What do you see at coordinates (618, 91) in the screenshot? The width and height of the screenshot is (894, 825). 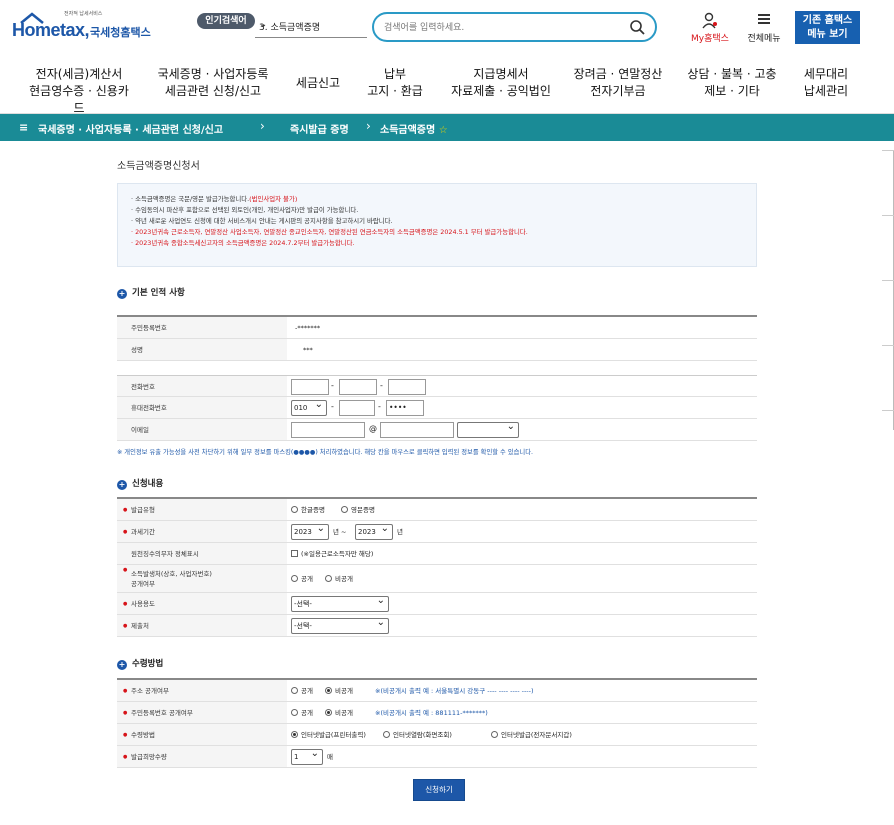 I see `nav-sublabel: 전자기부금` at bounding box center [618, 91].